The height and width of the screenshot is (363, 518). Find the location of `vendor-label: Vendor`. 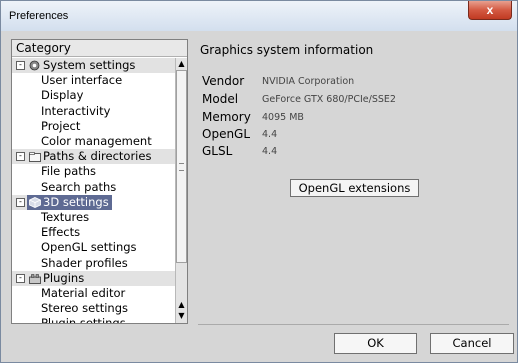

vendor-label: Vendor is located at coordinates (223, 81).